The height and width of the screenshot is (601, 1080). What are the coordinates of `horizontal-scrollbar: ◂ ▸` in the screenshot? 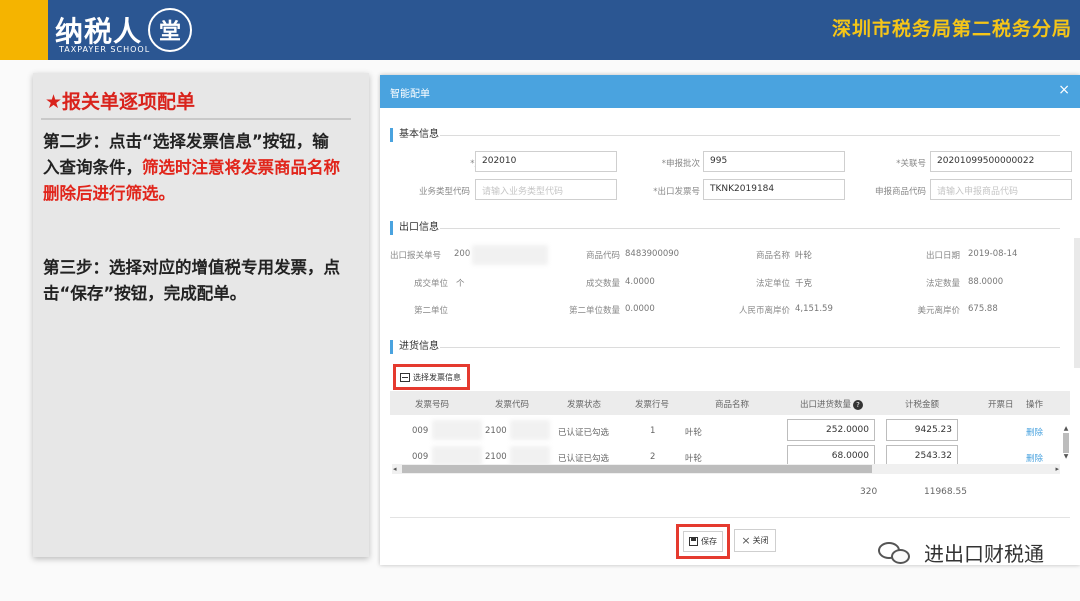 It's located at (726, 469).